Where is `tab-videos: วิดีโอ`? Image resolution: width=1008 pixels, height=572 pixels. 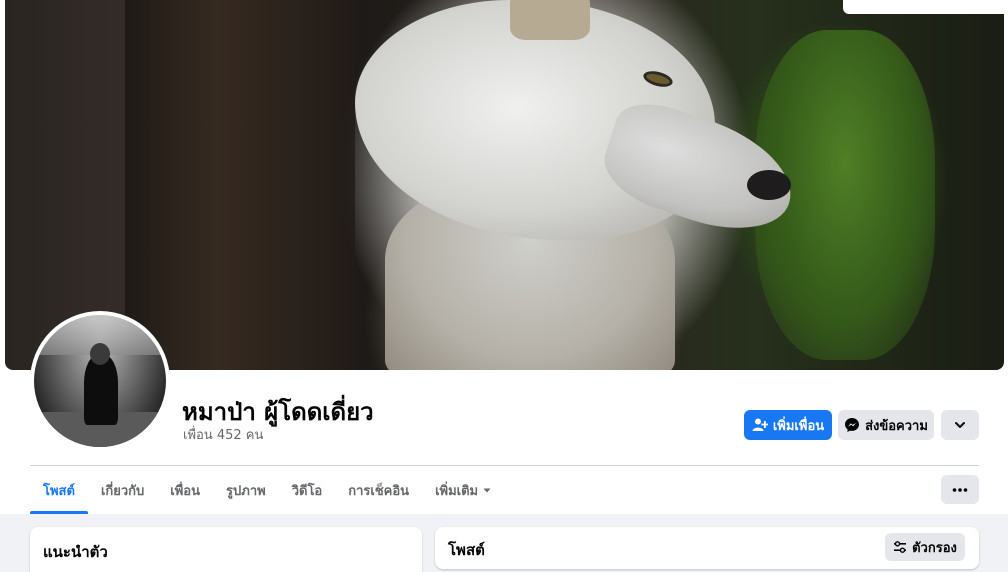 tab-videos: วิดีโอ is located at coordinates (307, 490).